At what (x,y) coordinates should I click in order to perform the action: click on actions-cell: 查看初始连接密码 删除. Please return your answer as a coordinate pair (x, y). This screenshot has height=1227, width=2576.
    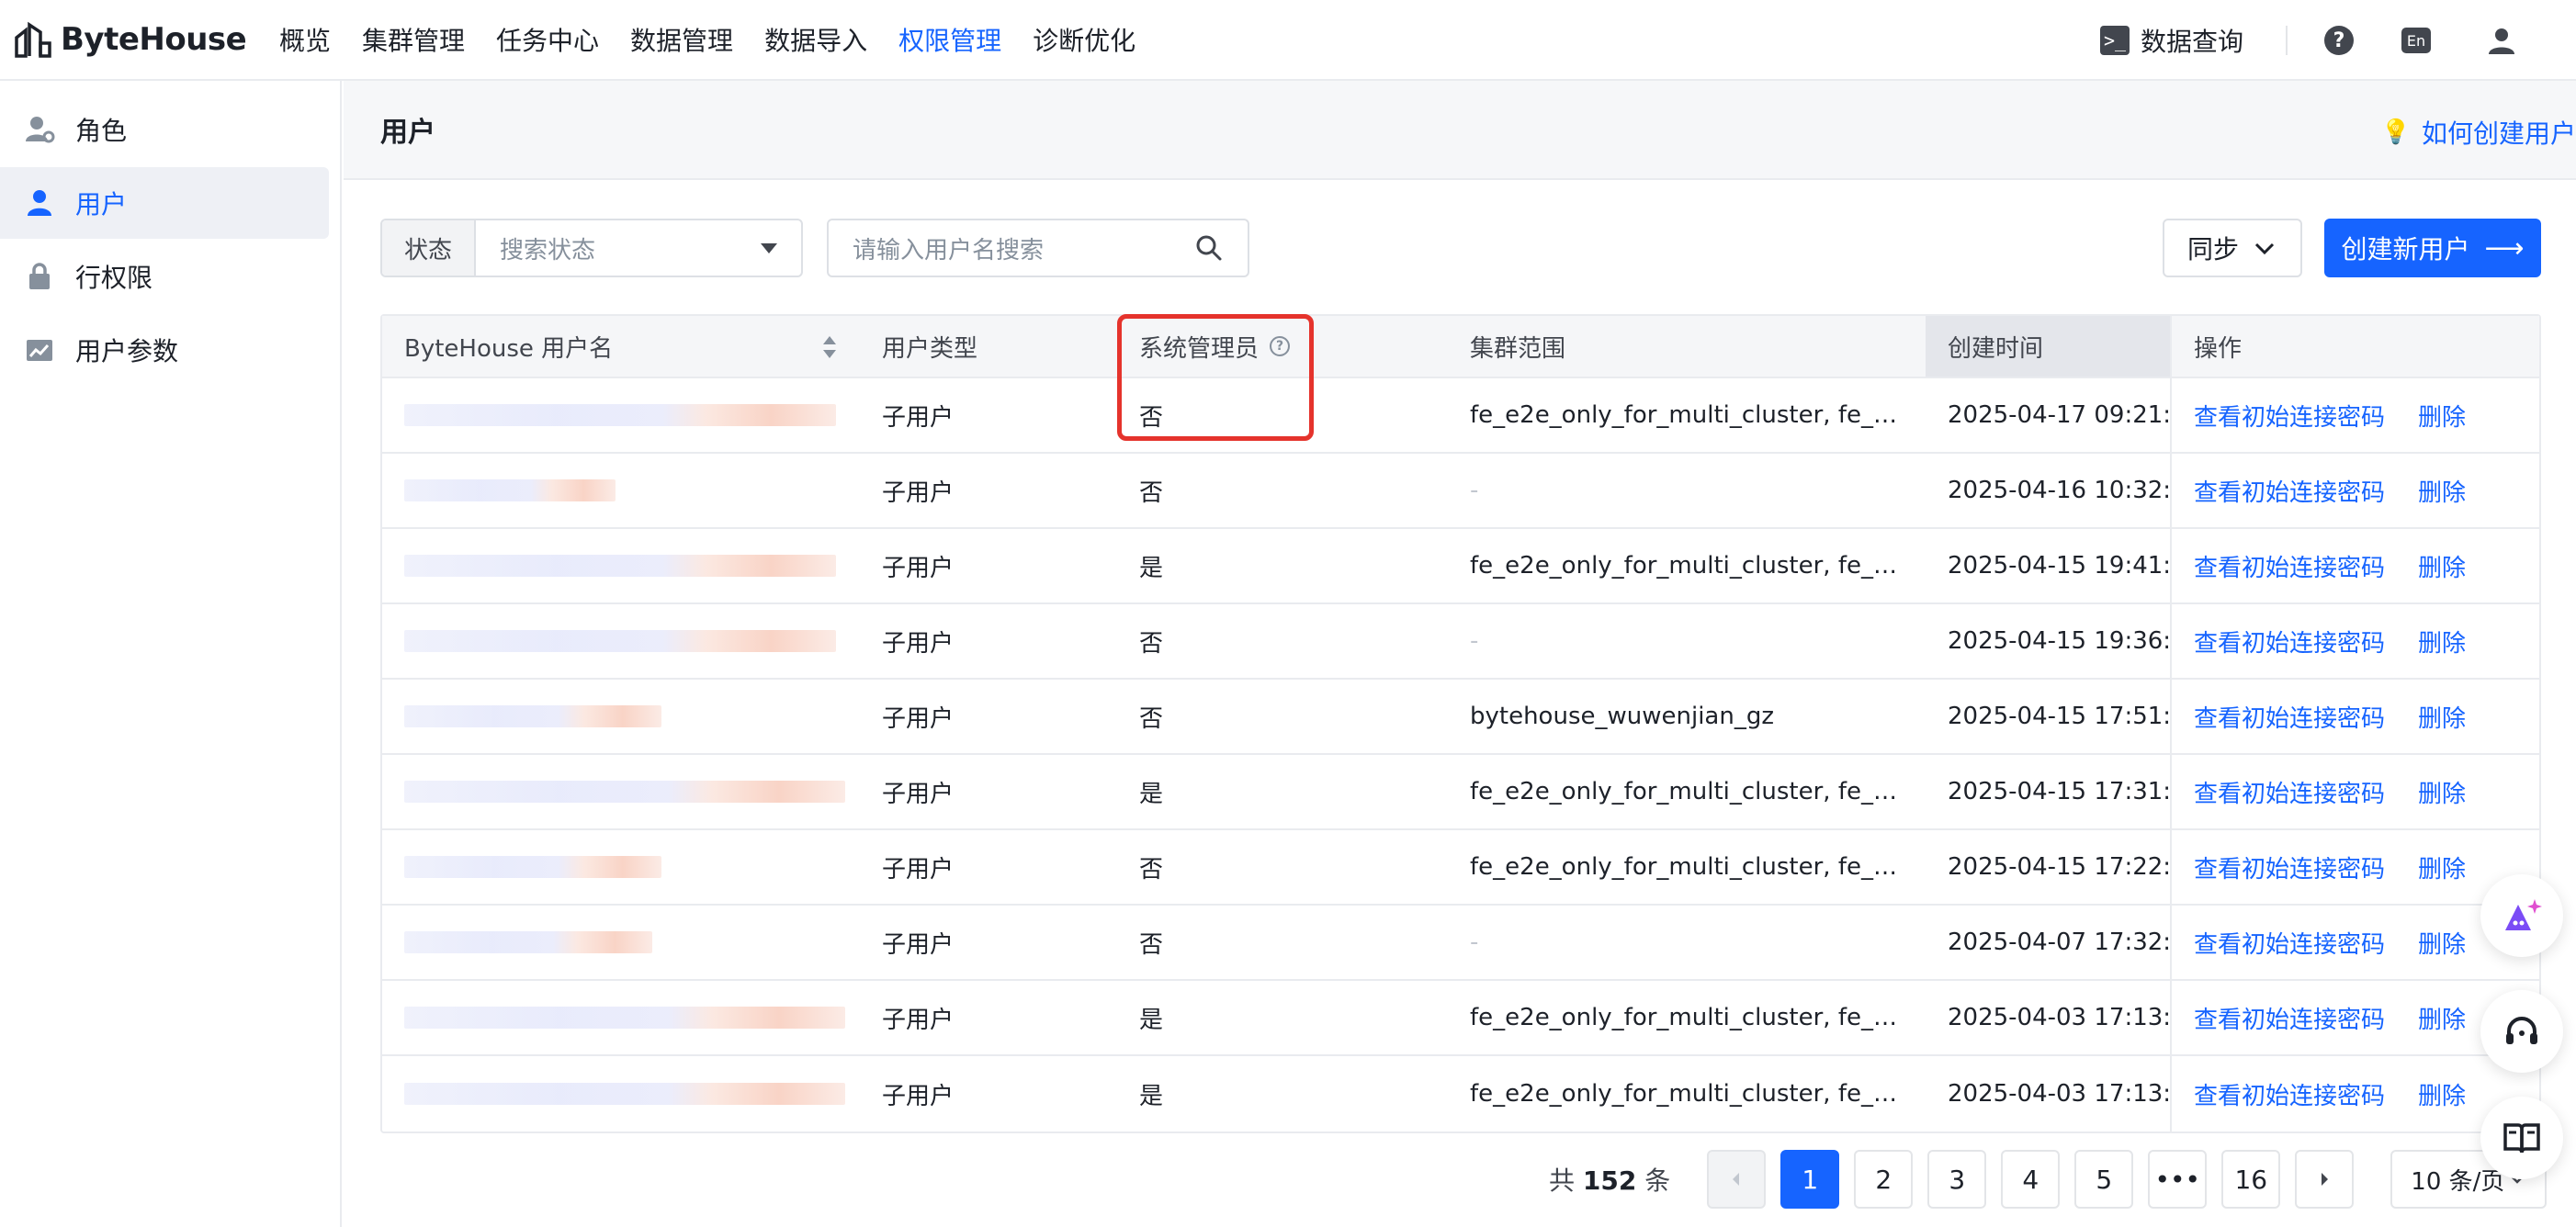
    Looking at the image, I should click on (2354, 415).